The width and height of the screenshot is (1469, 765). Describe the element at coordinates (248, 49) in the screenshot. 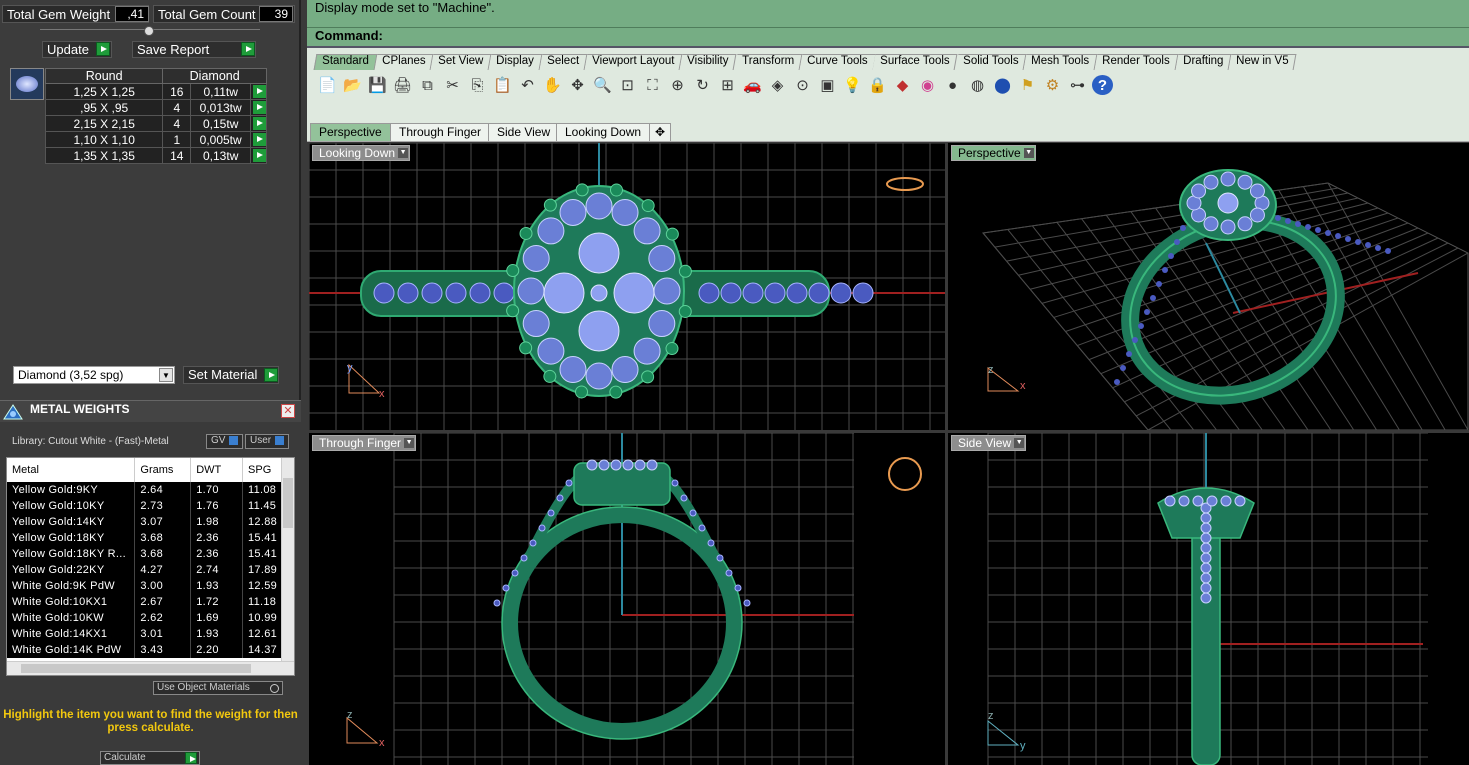

I see `save-report-play-icon` at that location.